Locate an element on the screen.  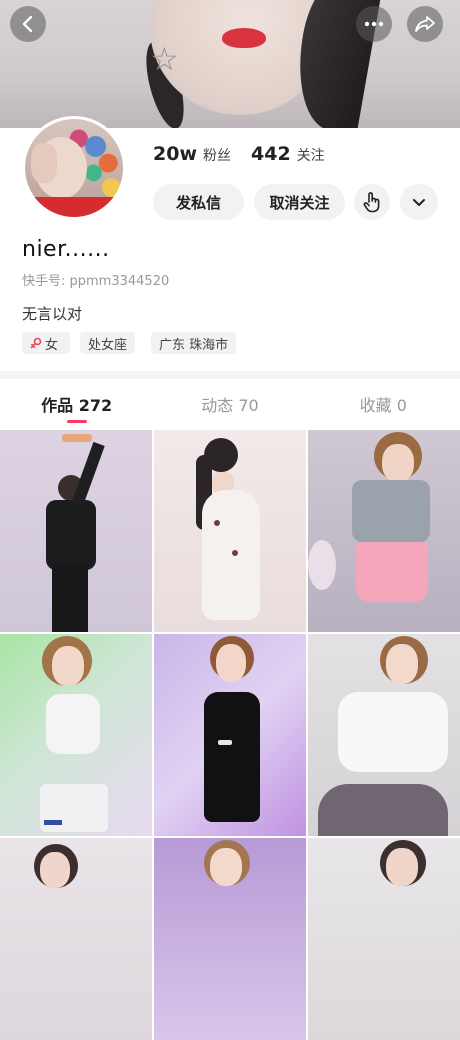
back-button is located at coordinates (28, 24).